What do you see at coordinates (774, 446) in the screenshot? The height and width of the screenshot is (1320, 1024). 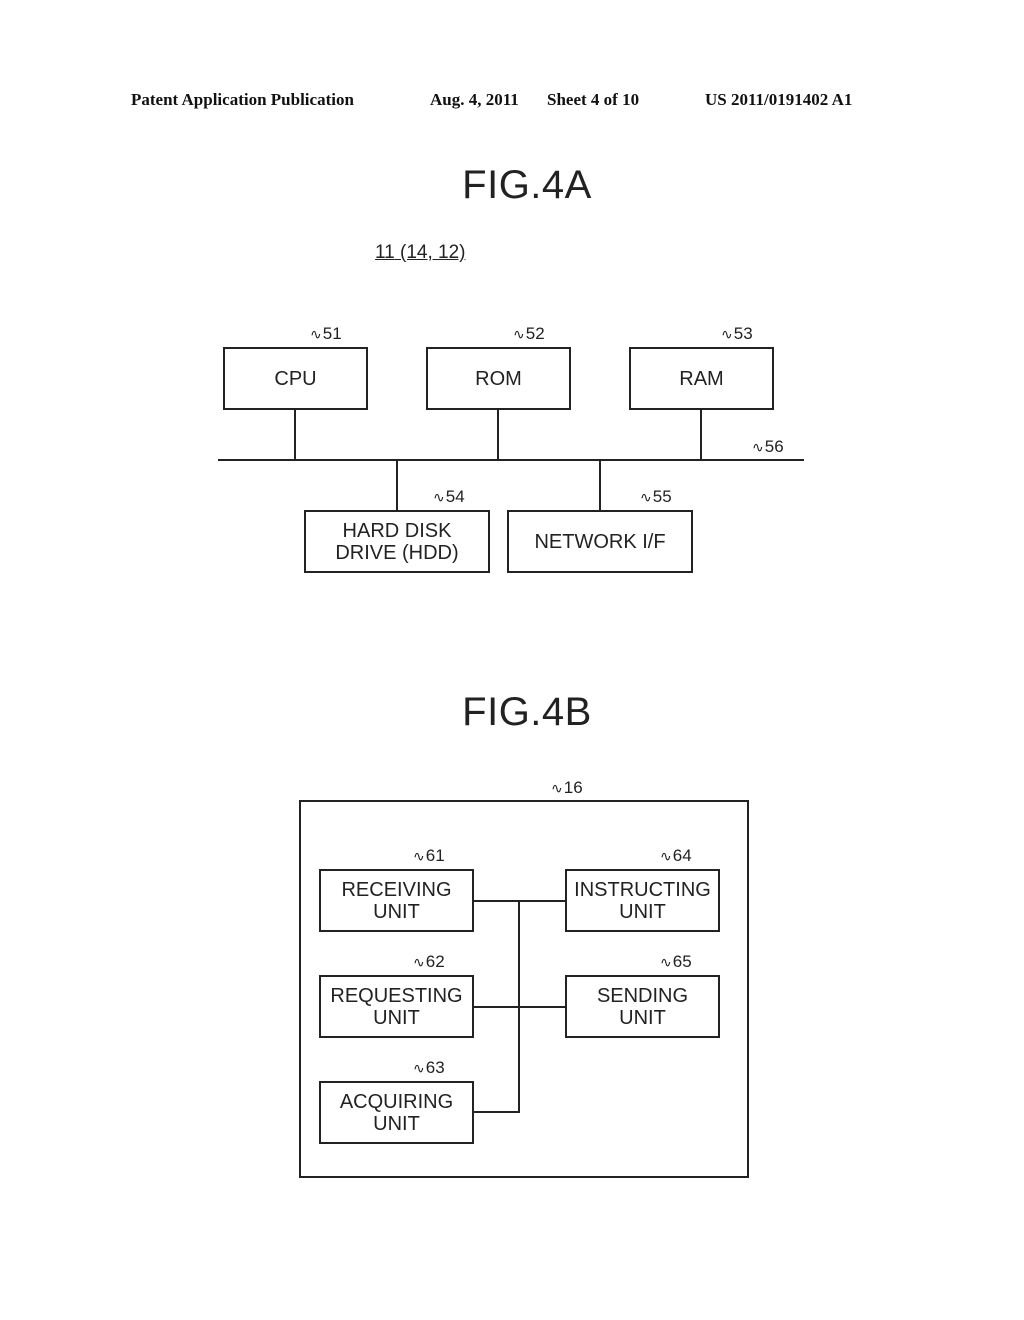 I see `ref-number: 56` at bounding box center [774, 446].